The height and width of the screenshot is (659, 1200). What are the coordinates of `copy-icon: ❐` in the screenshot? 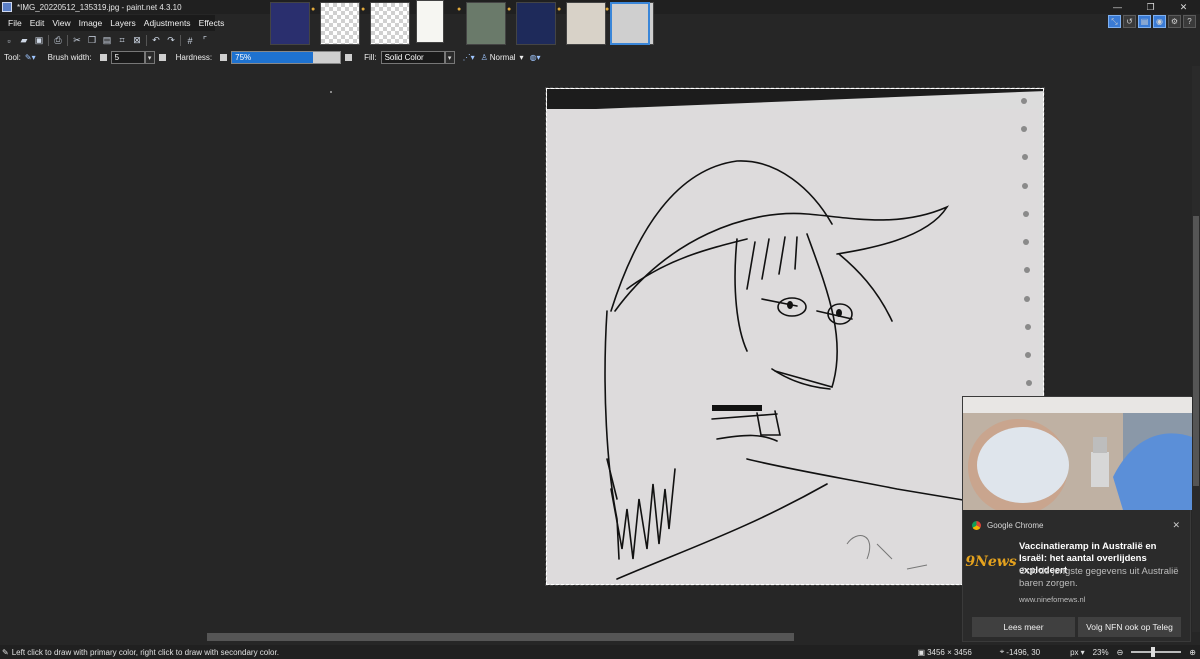 It's located at (92, 41).